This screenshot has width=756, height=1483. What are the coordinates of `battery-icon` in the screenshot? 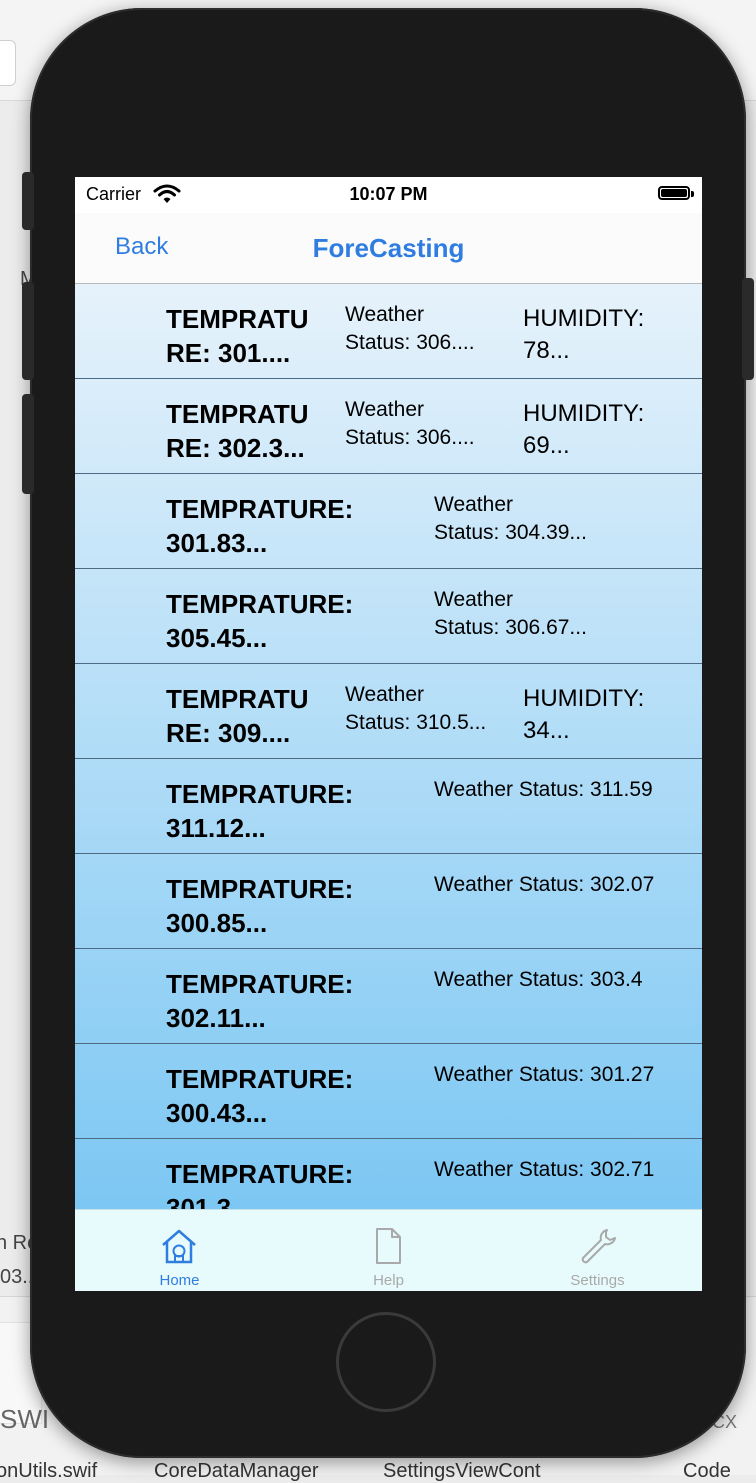 It's located at (674, 193).